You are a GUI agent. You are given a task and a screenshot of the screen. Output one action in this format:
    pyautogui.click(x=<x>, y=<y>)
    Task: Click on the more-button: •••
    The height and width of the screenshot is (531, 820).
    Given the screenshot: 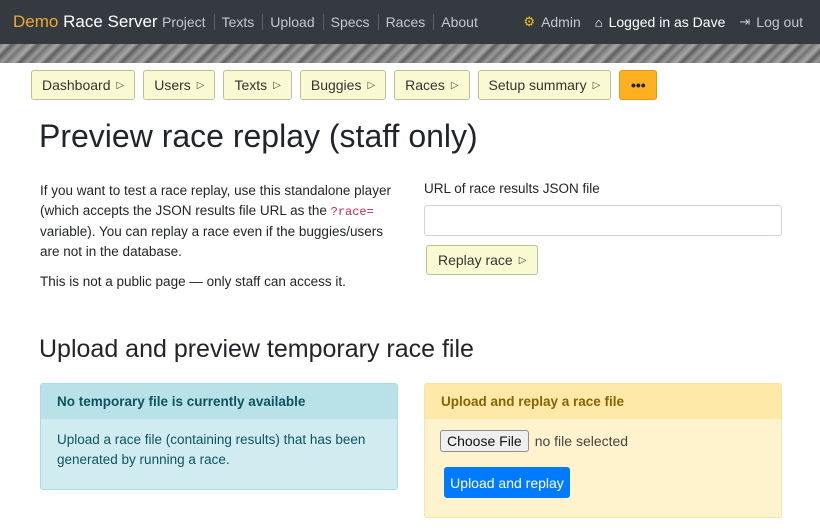 What is the action you would take?
    pyautogui.click(x=638, y=85)
    